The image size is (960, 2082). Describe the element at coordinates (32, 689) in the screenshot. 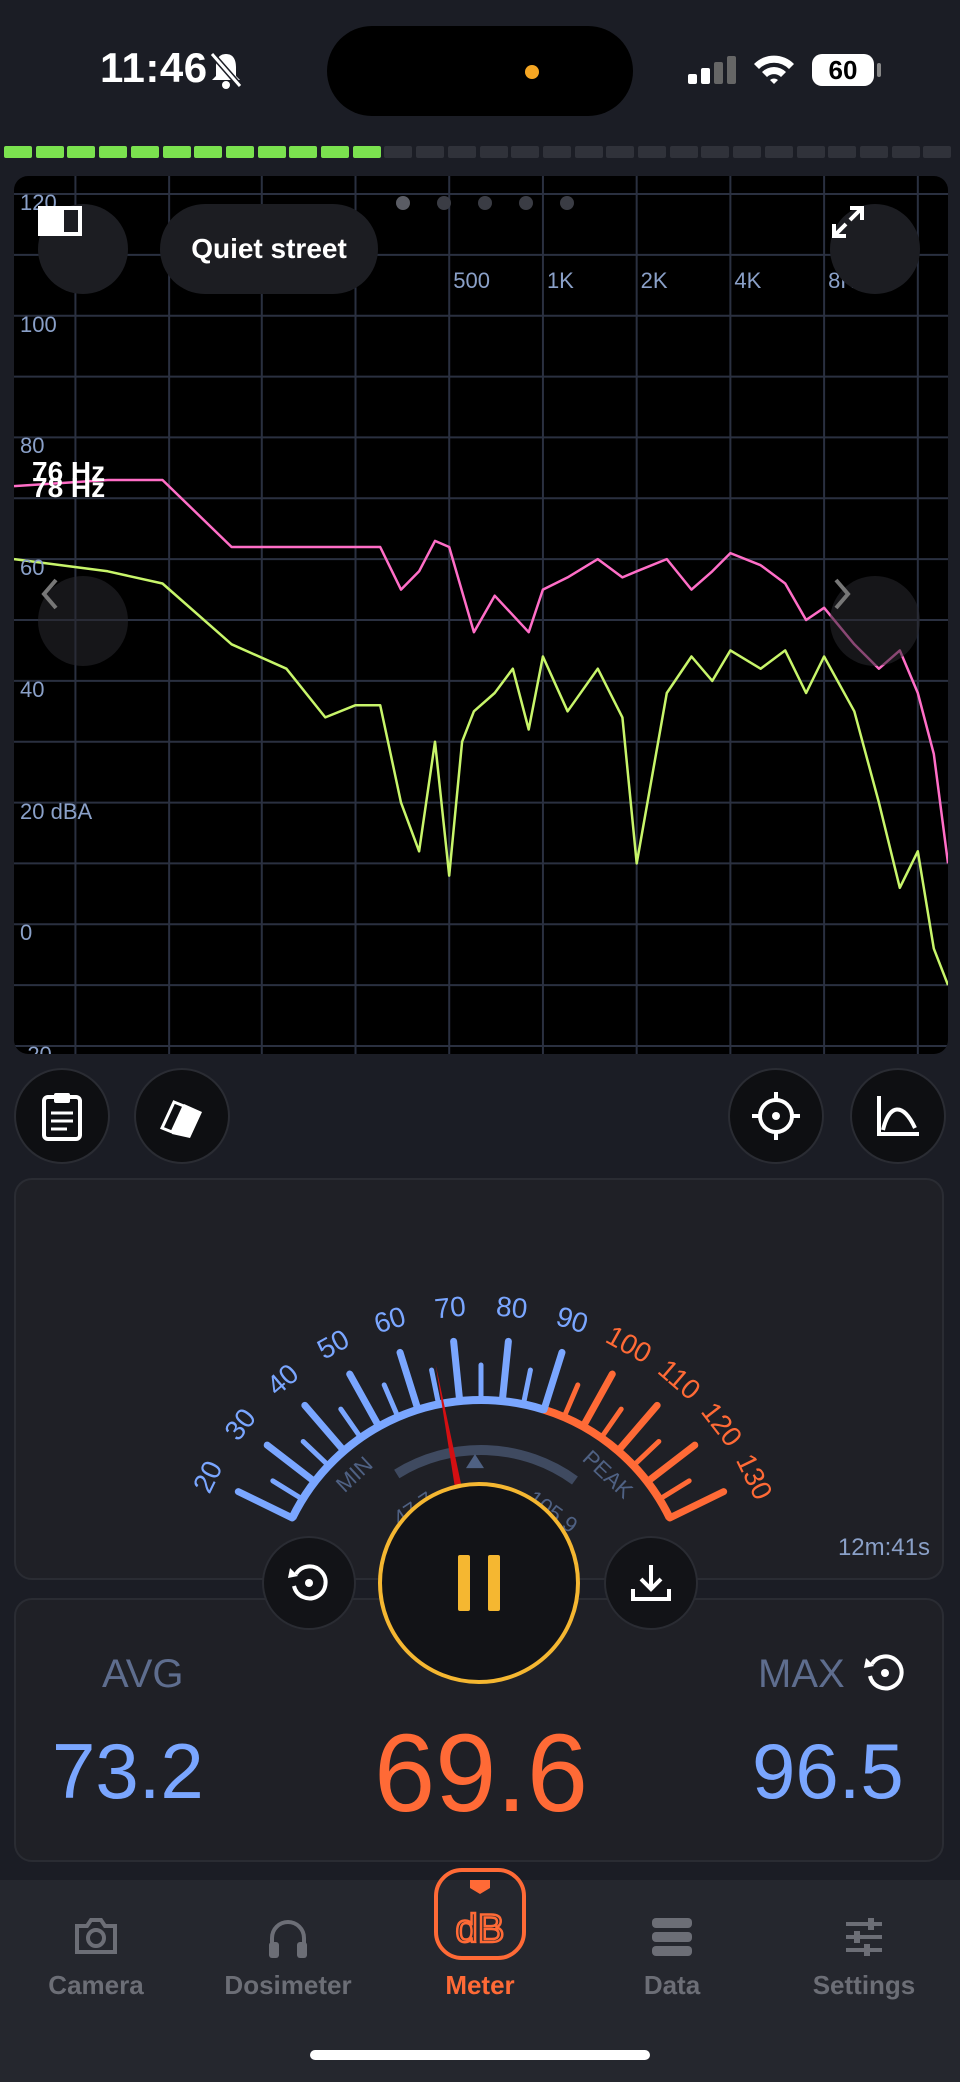

I see `y-tick-label: 40` at that location.